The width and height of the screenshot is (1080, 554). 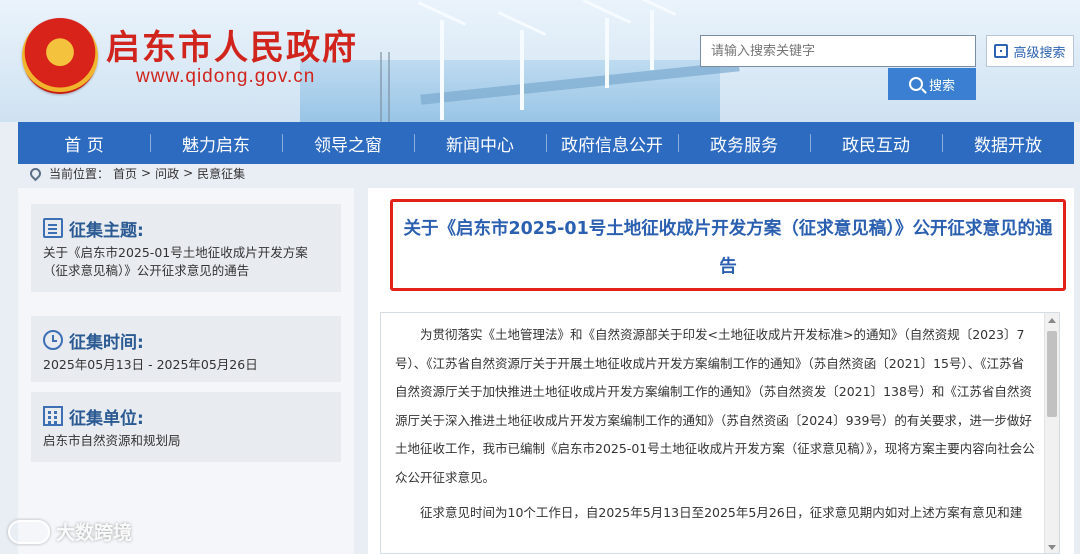 What do you see at coordinates (112, 440) in the screenshot?
I see `unit-card-value: 启东市自然资源和规划局` at bounding box center [112, 440].